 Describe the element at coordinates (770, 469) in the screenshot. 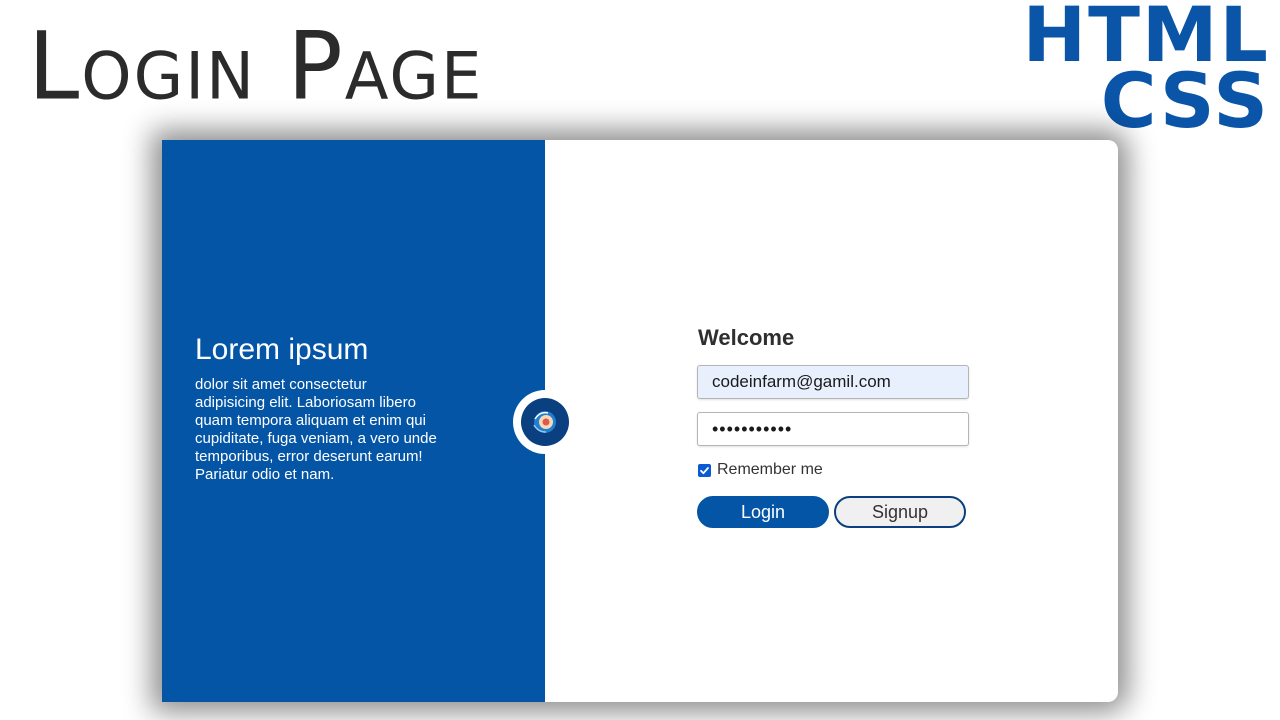

I see `remember-me-label: Remember me` at that location.